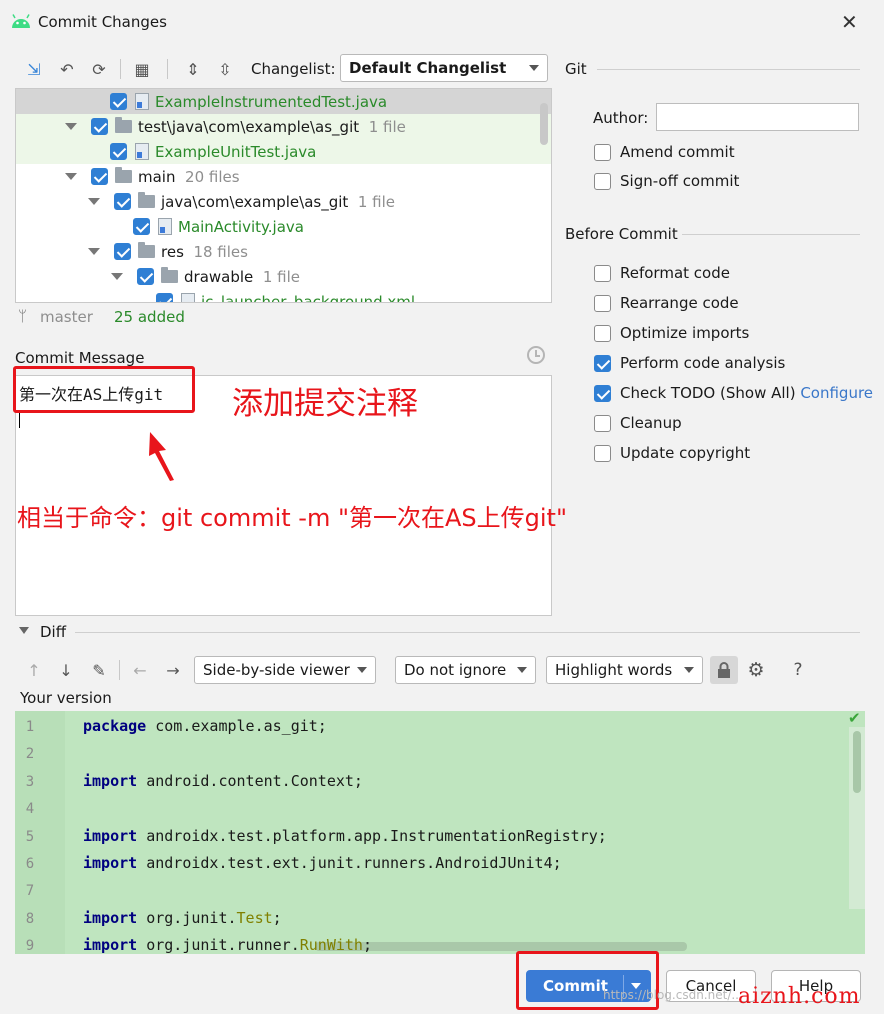  I want to click on gear-icon: ⚙, so click(756, 670).